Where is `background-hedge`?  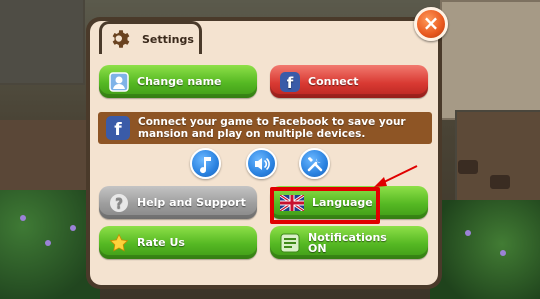 background-hedge is located at coordinates (485, 249).